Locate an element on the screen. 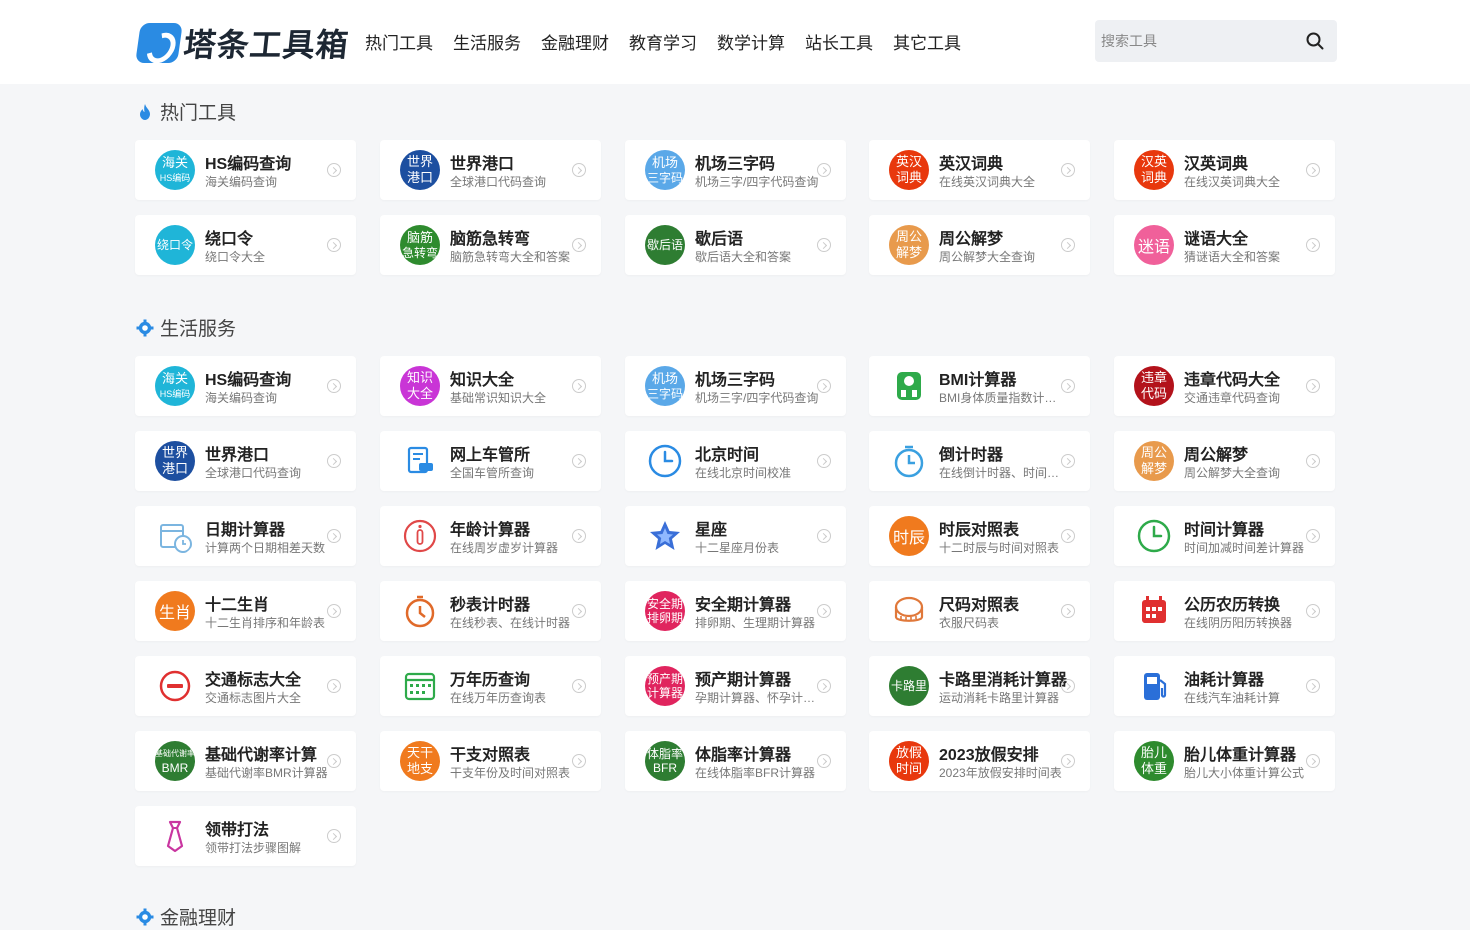  tool-card: 卡路里 卡路里消耗计算器 运动消耗卡路里计算器 is located at coordinates (979, 686).